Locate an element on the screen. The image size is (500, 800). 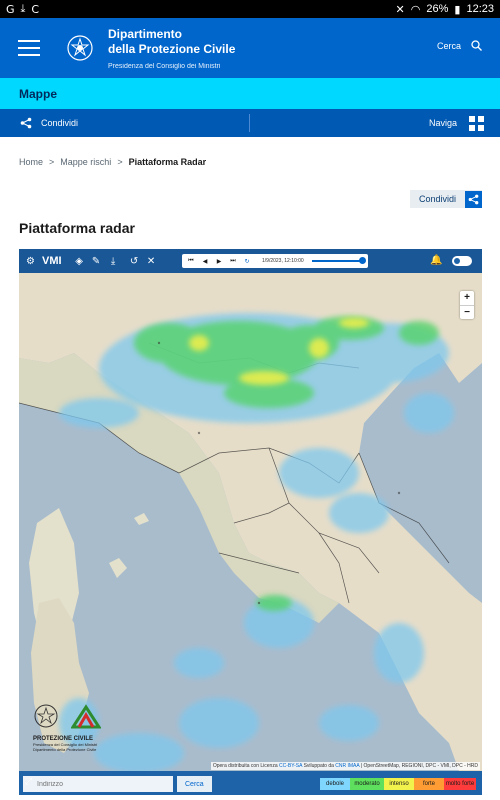
search-button: Cerca is located at coordinates (459, 45).